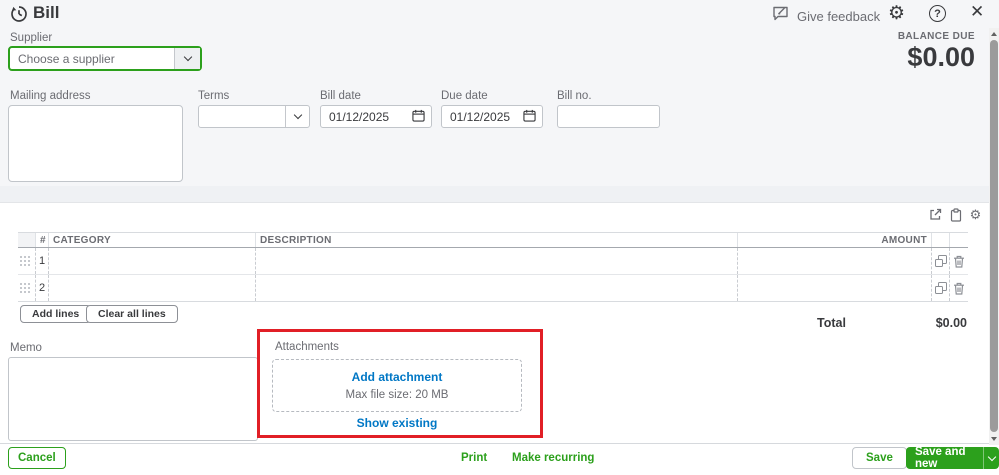  What do you see at coordinates (397, 423) in the screenshot?
I see `show-existing-link: Show existing` at bounding box center [397, 423].